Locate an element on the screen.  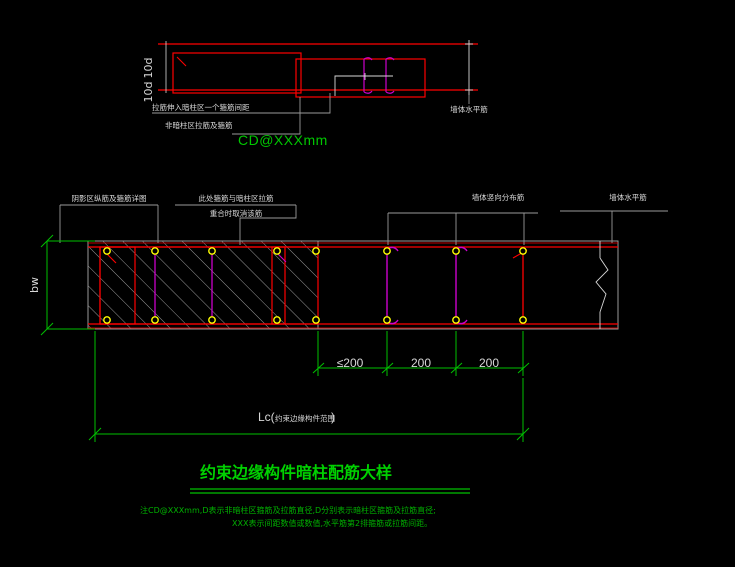
dim-lc-label-cn: 约束边缘构件范围 is located at coordinates (305, 418).